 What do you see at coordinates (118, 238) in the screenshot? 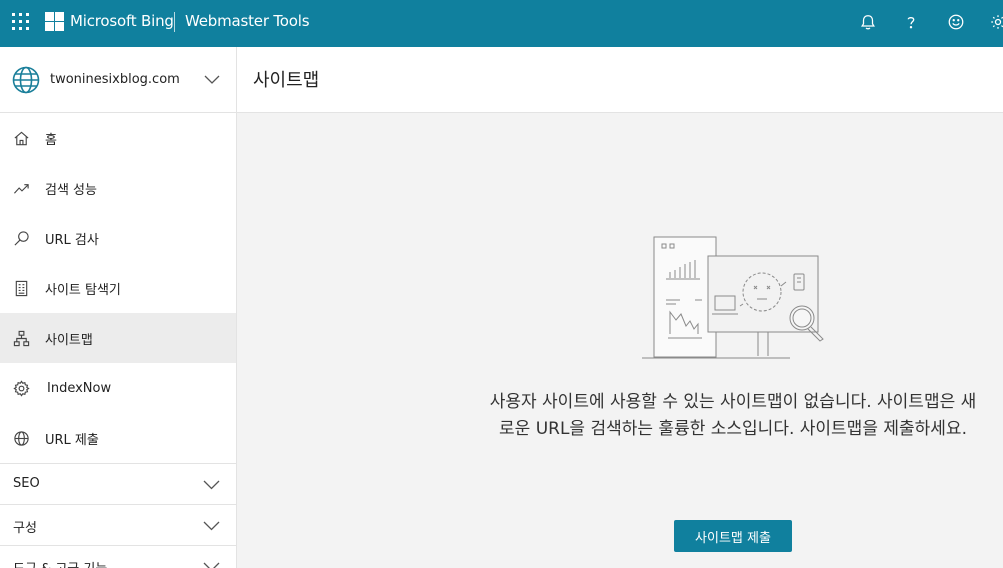
I see `sidebar-item-url-inspection: URL 검사` at bounding box center [118, 238].